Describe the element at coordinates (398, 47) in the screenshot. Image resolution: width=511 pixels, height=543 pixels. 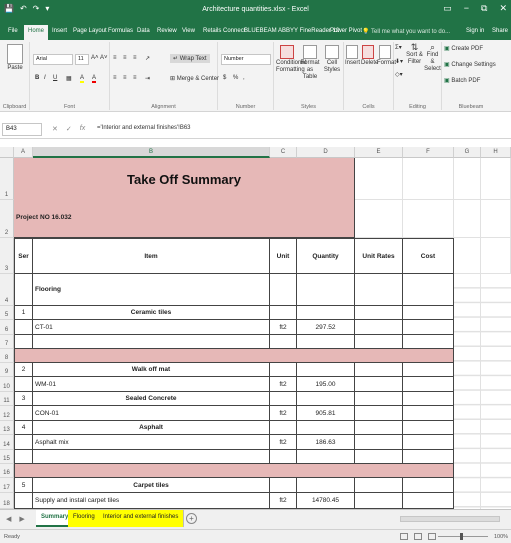
I see `autosum-icon: Σ▾` at that location.